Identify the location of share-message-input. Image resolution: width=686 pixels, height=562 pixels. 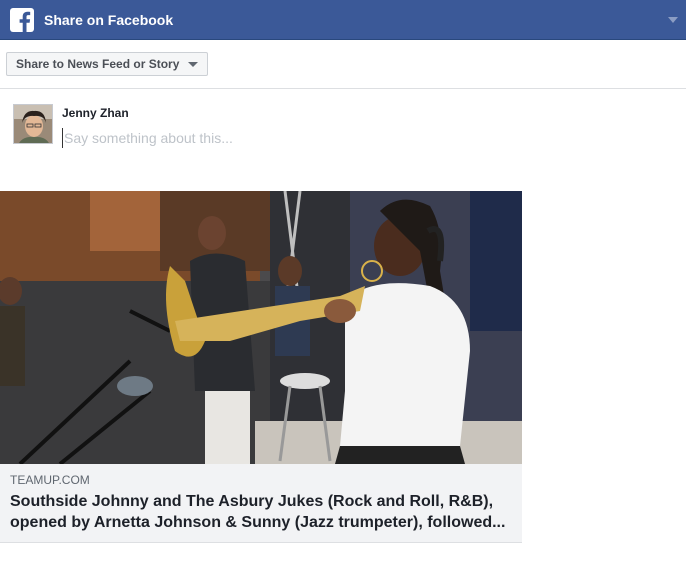
(362, 138).